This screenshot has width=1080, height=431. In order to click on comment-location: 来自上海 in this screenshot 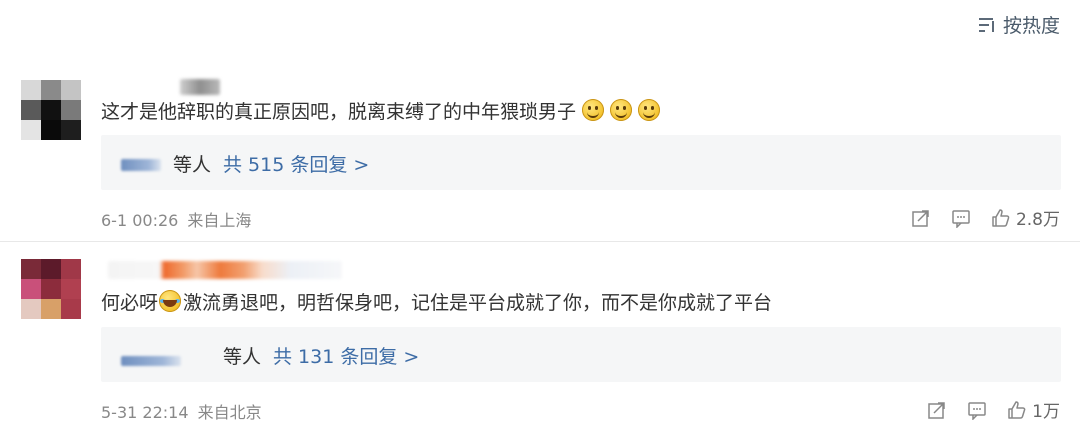, I will do `click(219, 220)`.